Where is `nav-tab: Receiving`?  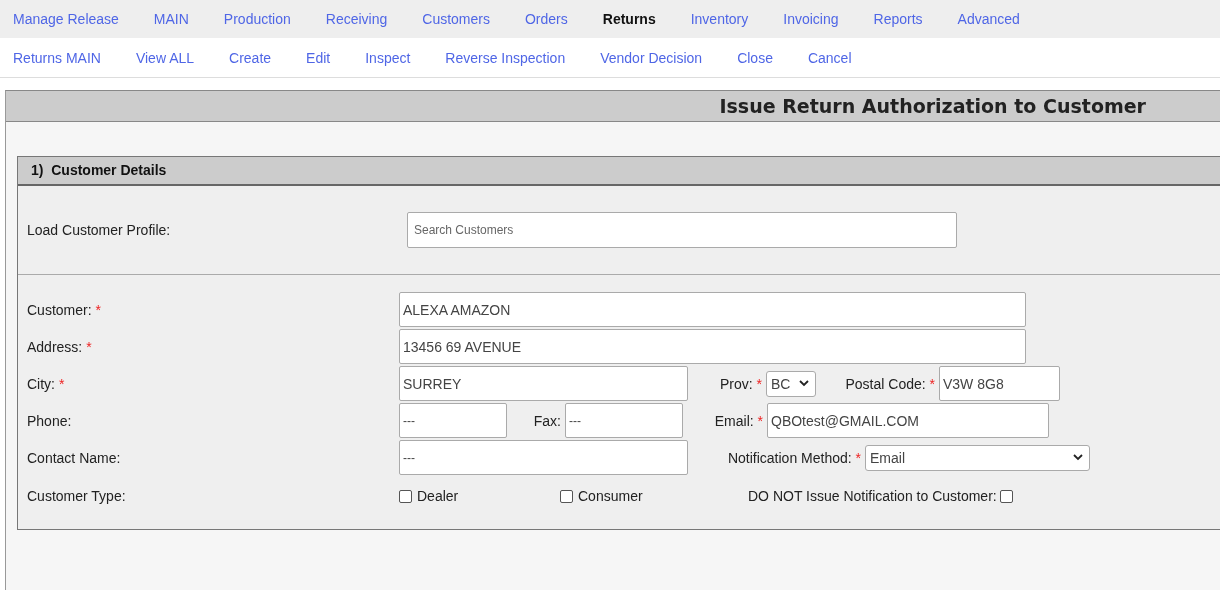 nav-tab: Receiving is located at coordinates (356, 19).